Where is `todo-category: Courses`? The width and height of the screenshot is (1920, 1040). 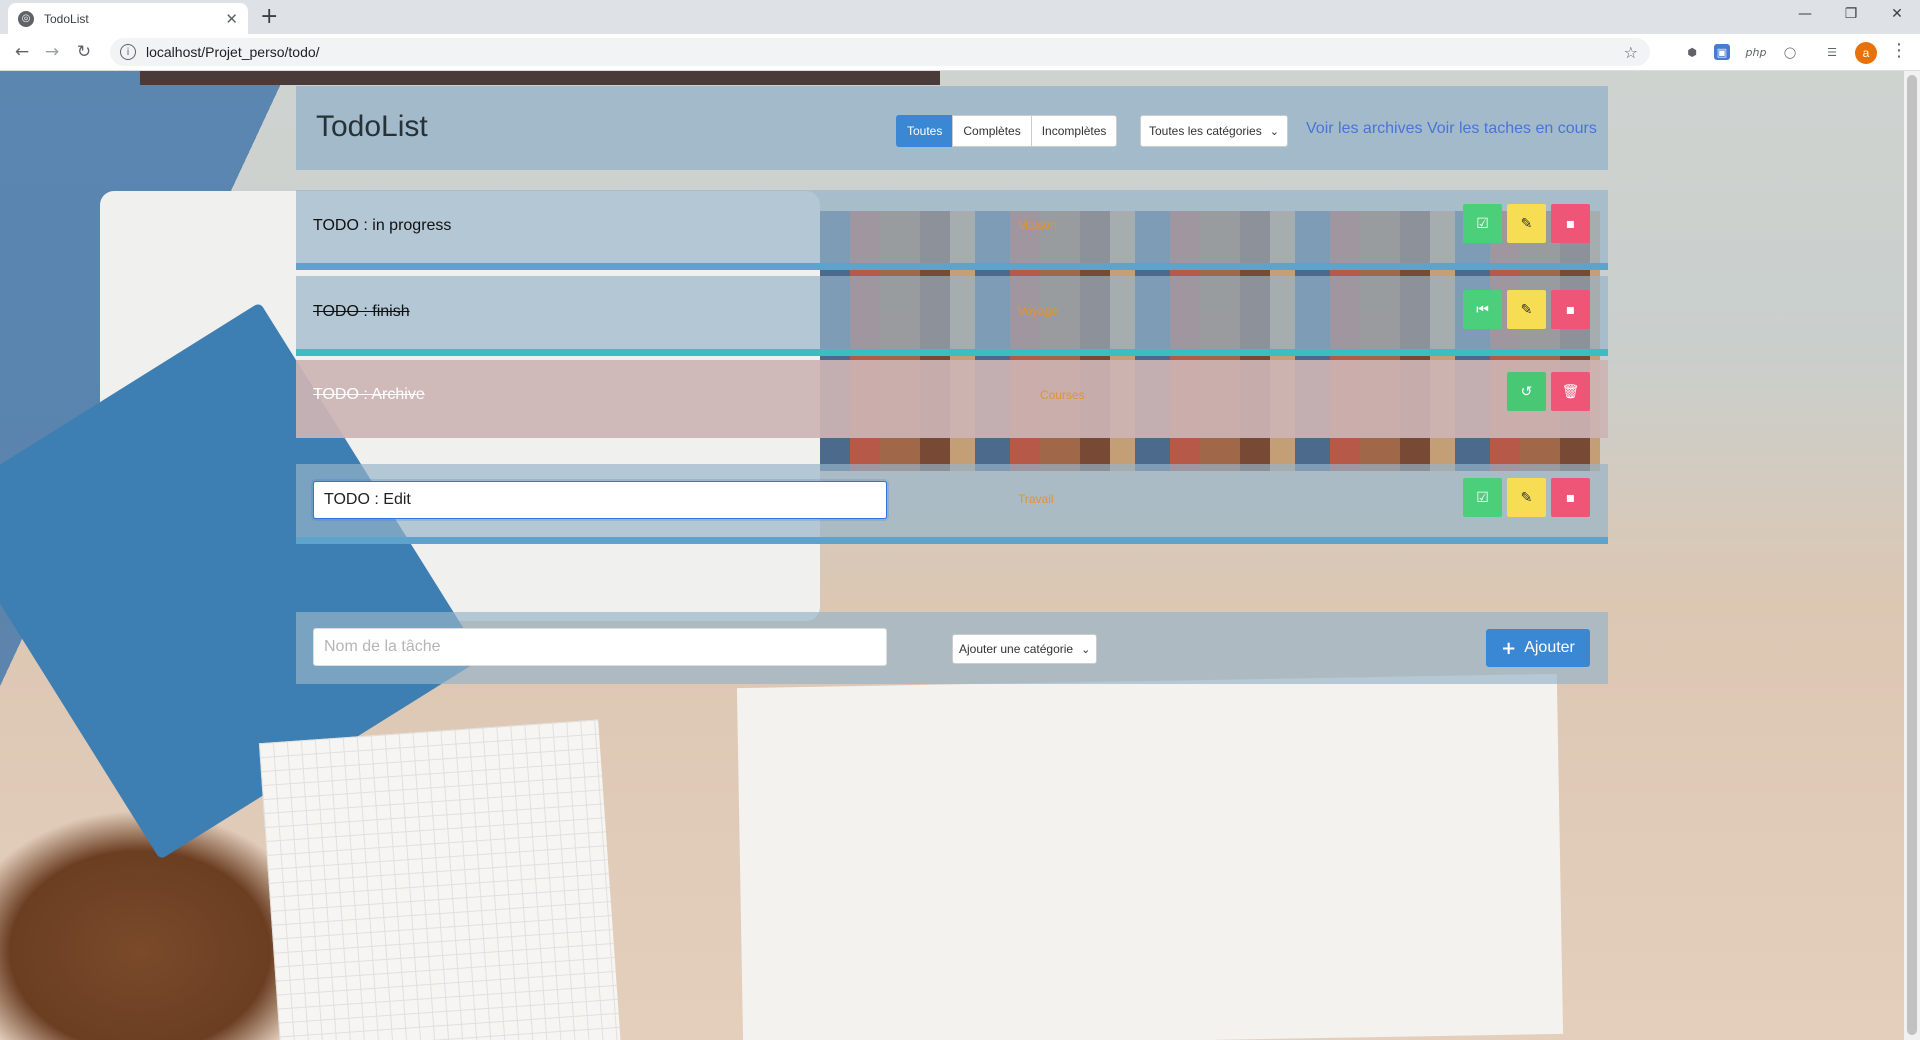 todo-category: Courses is located at coordinates (1062, 395).